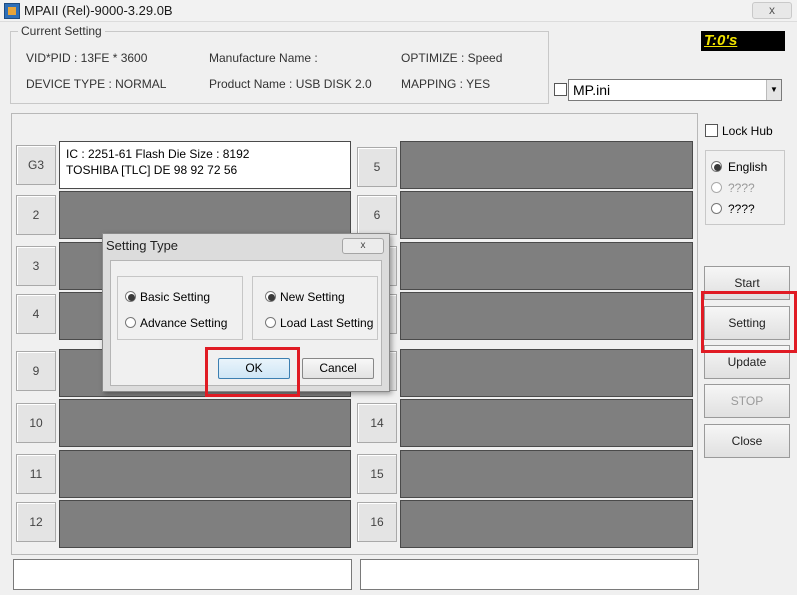 Image resolution: width=797 pixels, height=595 pixels. What do you see at coordinates (312, 297) in the screenshot?
I see `new-setting-label: New Setting` at bounding box center [312, 297].